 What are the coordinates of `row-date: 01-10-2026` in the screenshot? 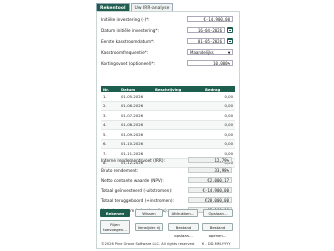 It's located at (136, 144).